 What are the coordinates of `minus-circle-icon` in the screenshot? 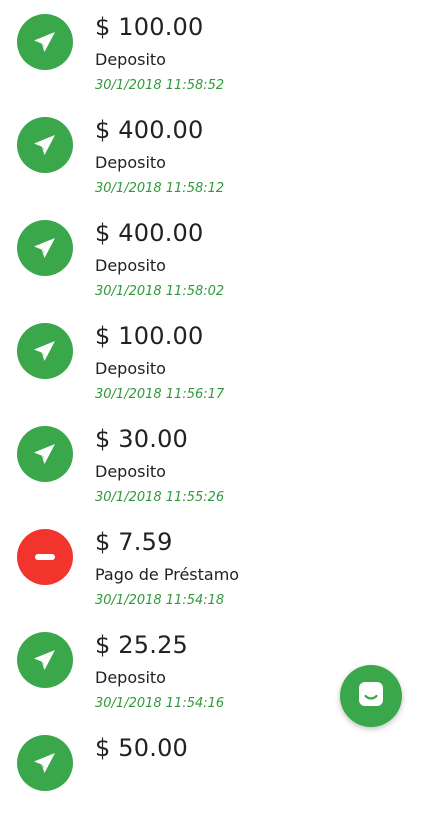 It's located at (45, 557).